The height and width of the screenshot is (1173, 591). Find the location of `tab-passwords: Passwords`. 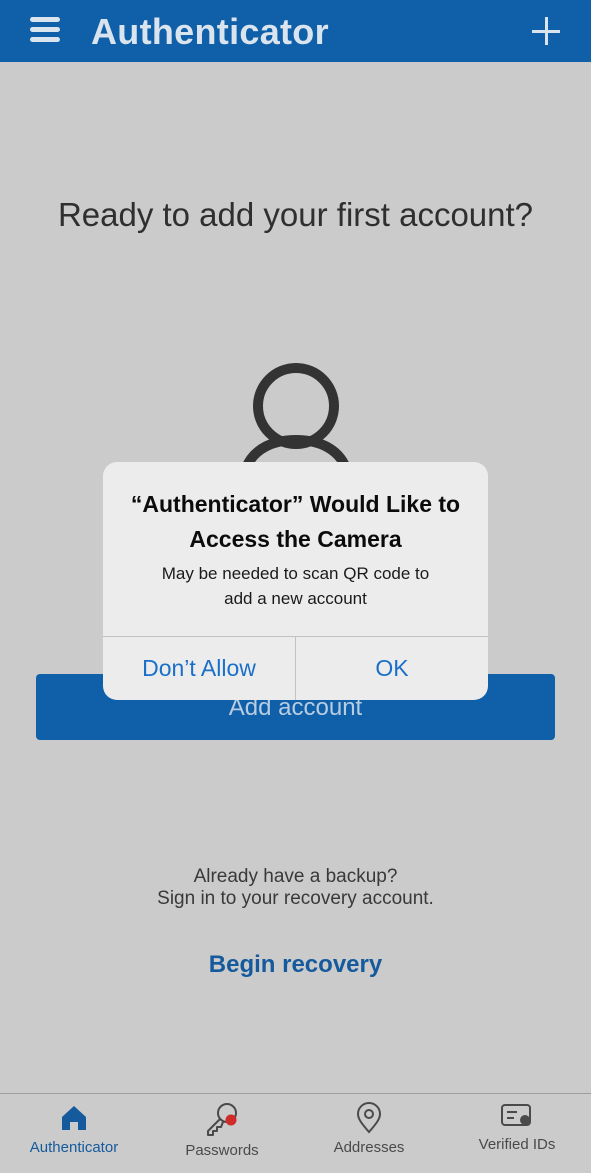

tab-passwords: Passwords is located at coordinates (222, 1133).